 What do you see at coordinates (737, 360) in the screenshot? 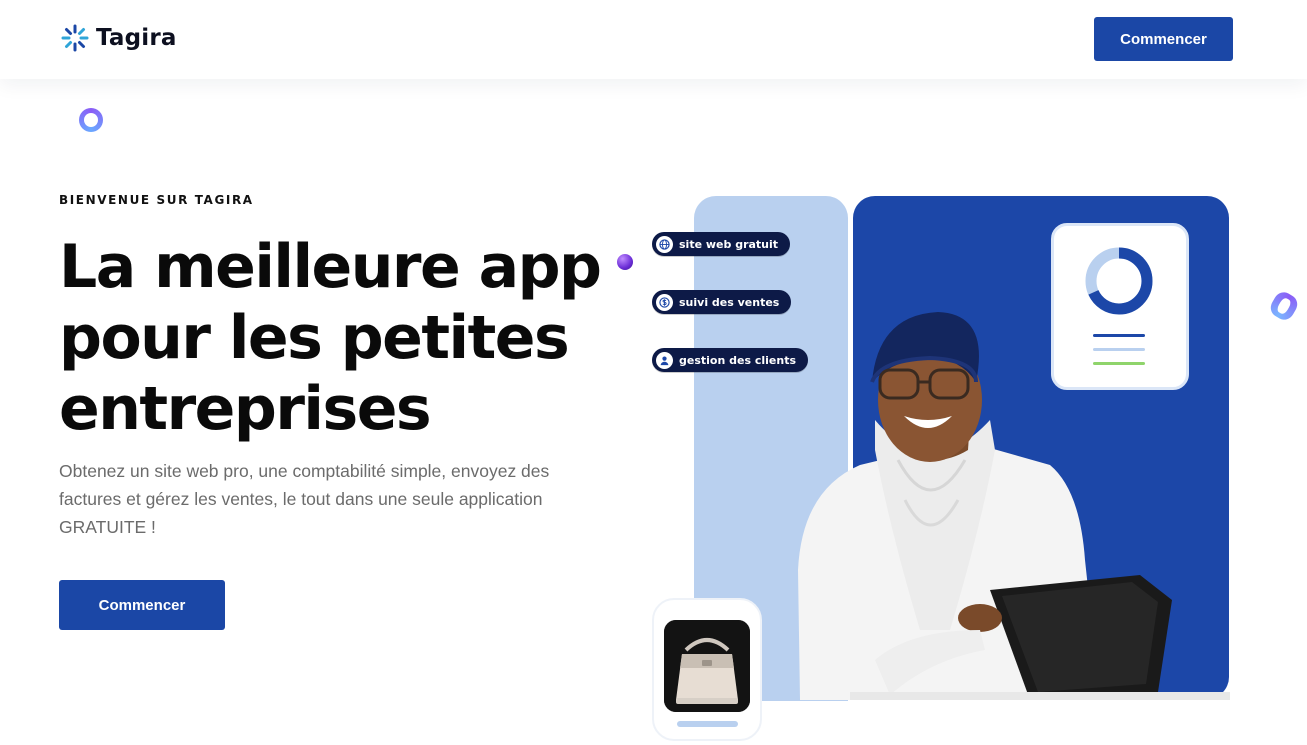
I see `chip-label: gestion des clients` at bounding box center [737, 360].